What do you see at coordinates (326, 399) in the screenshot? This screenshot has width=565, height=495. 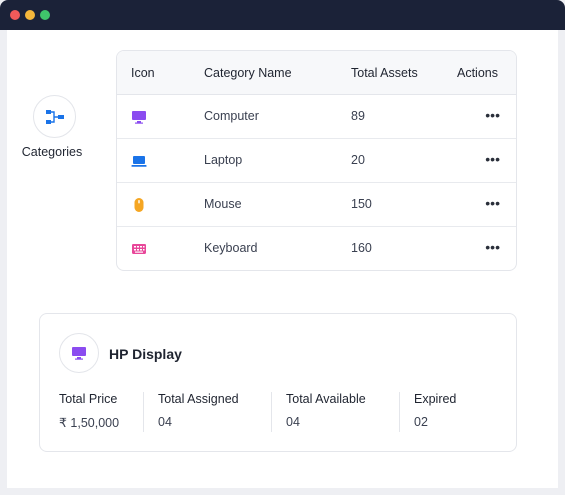 I see `stat-label: Total Available` at bounding box center [326, 399].